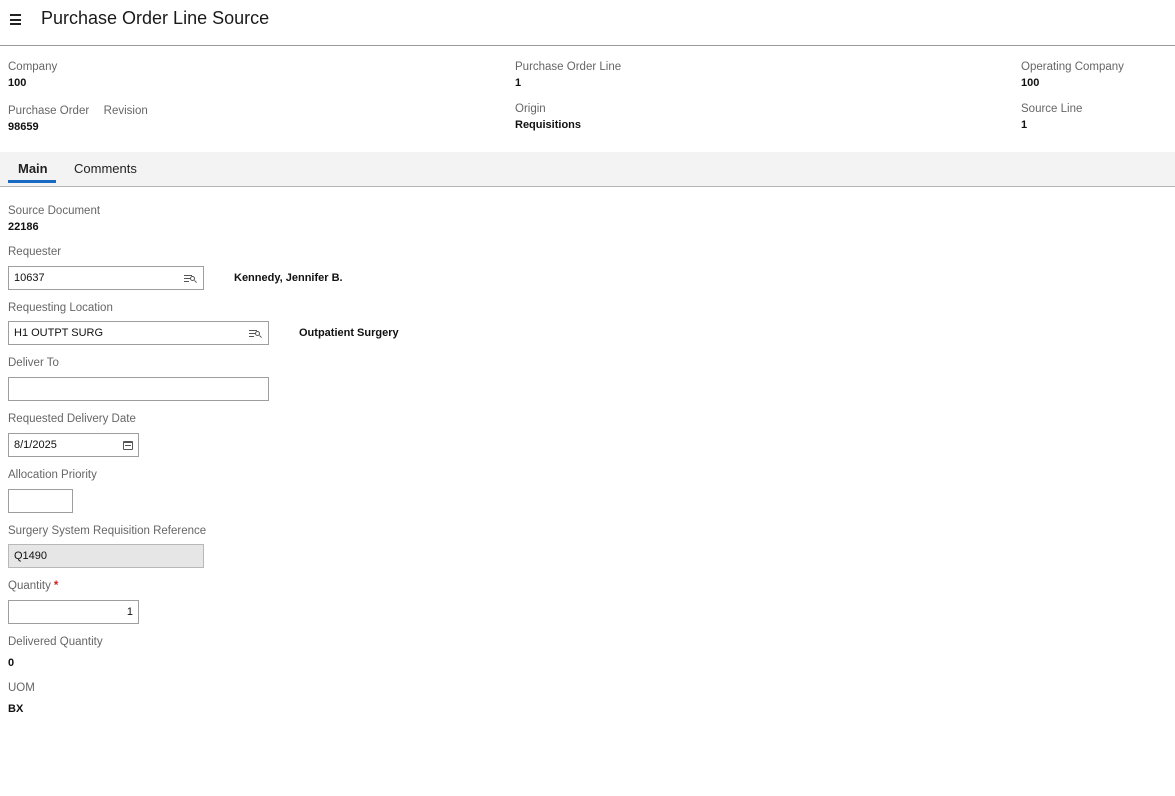 This screenshot has width=1175, height=796. I want to click on page-title: Purchase Order Line Source, so click(155, 18).